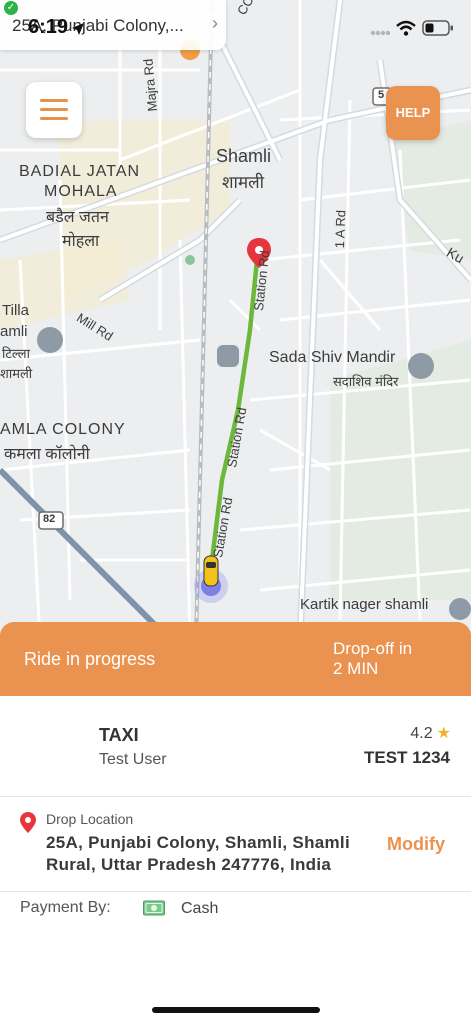 The width and height of the screenshot is (471, 1024). I want to click on highway-badge-5: 5, so click(381, 95).